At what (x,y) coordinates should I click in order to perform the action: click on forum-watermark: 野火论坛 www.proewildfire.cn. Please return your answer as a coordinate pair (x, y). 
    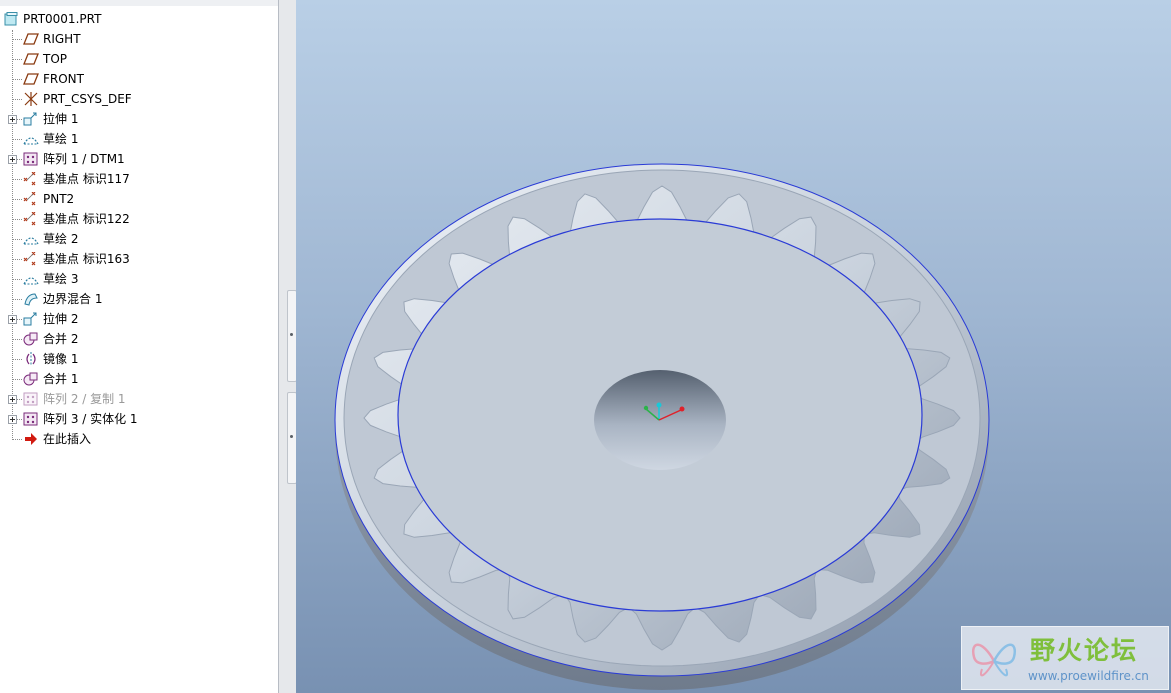
    Looking at the image, I should click on (1065, 658).